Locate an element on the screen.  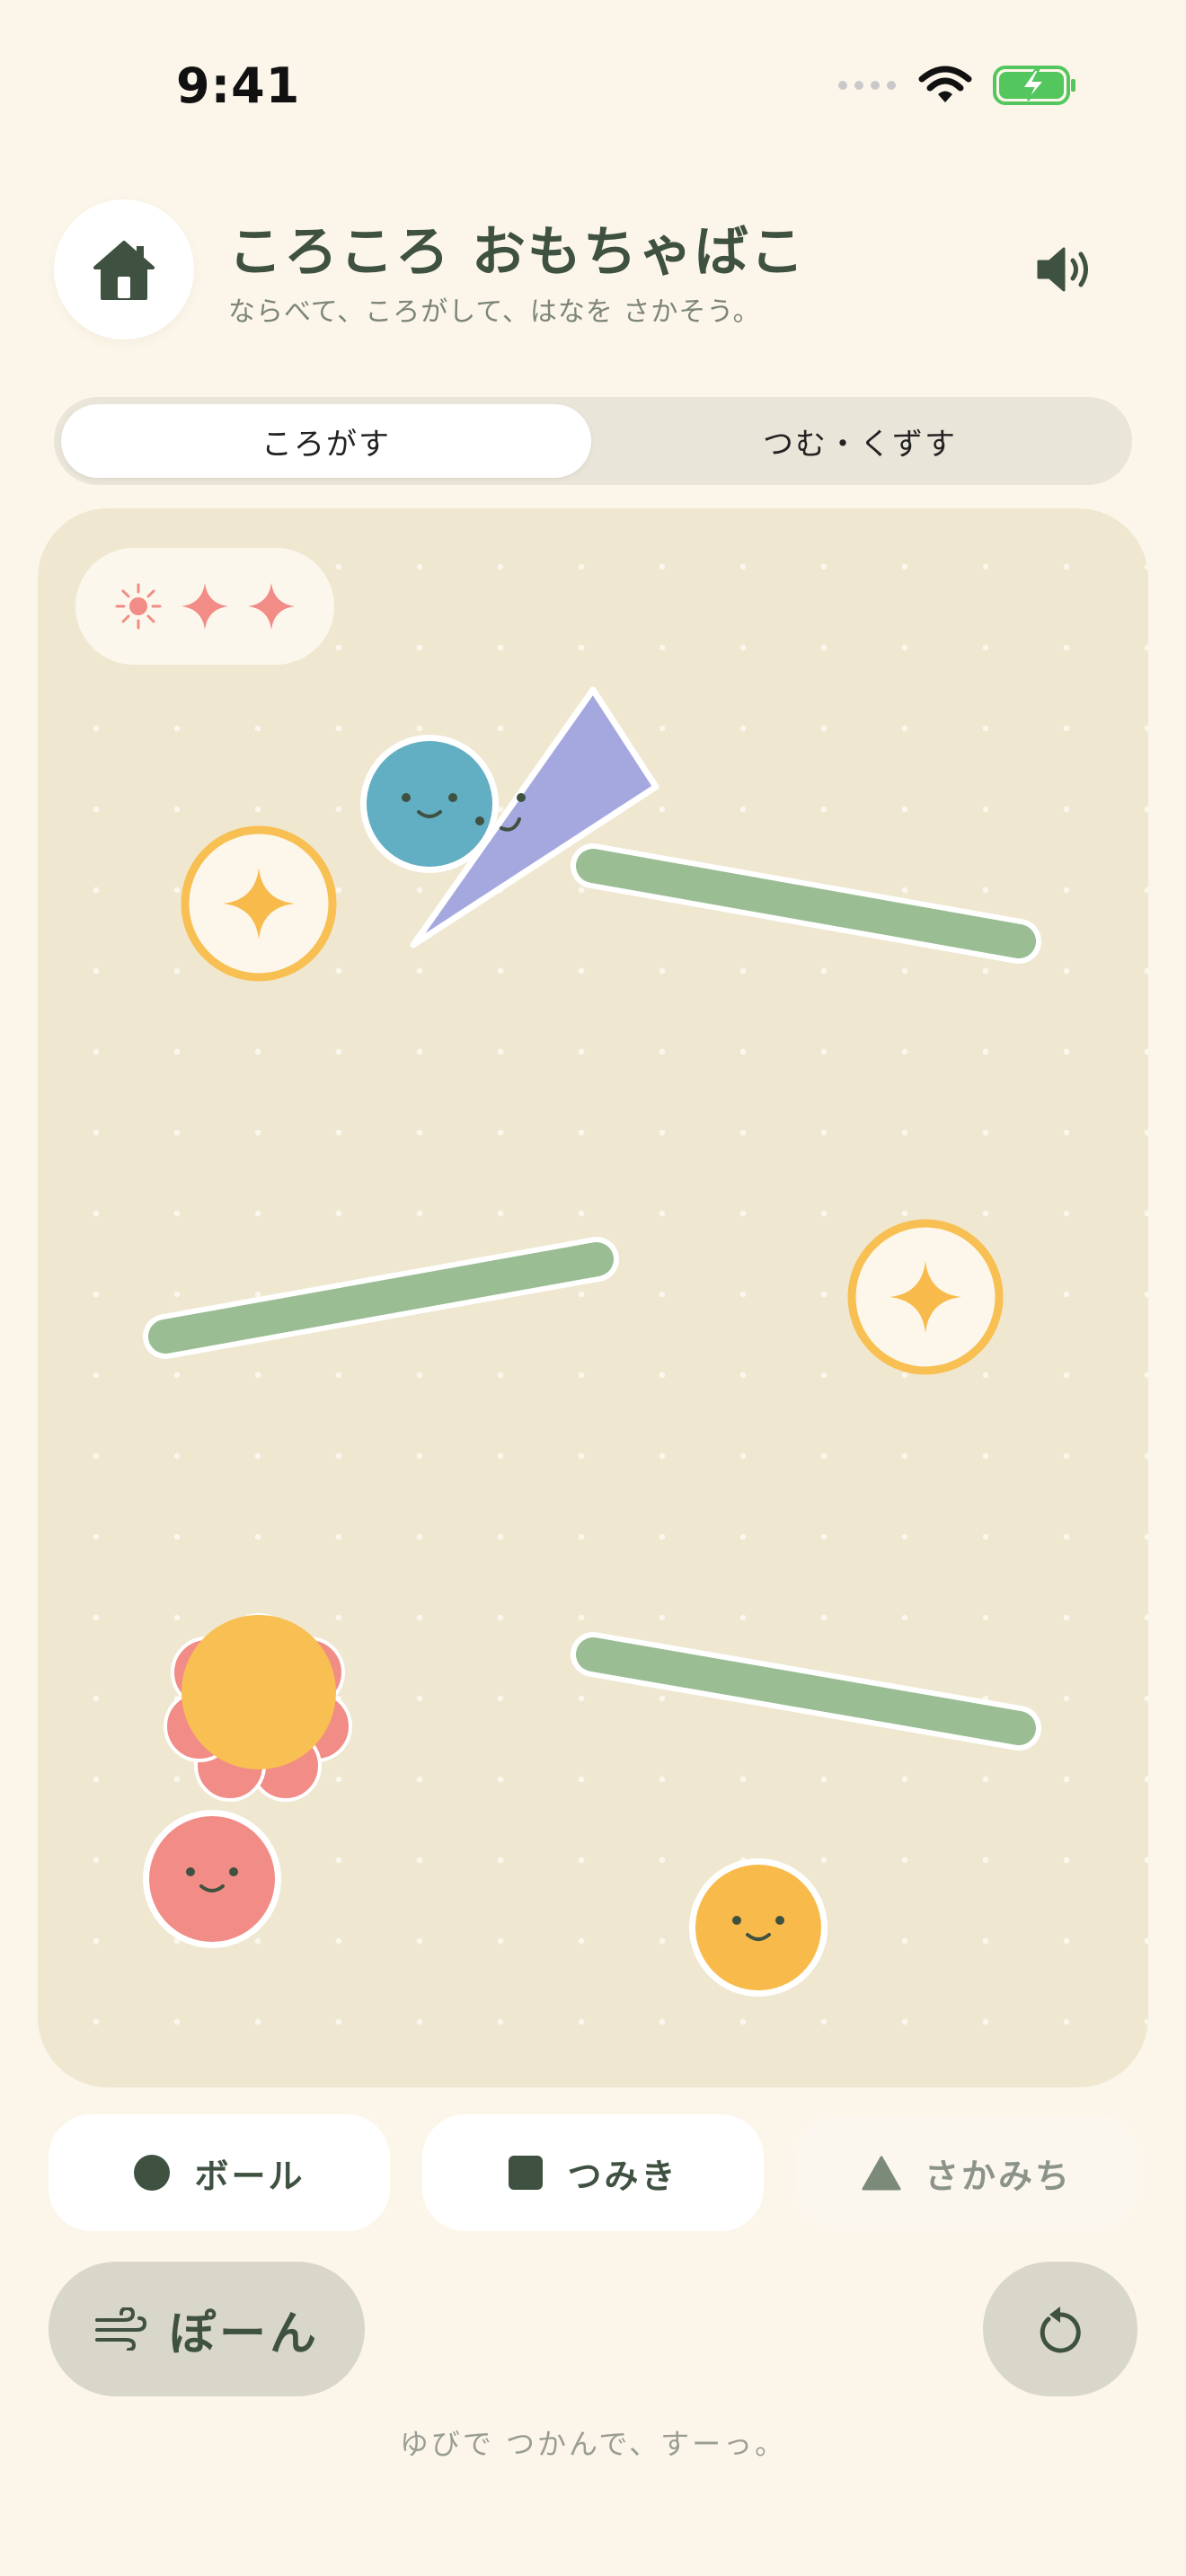
tool-block-button: つみき is located at coordinates (593, 2172).